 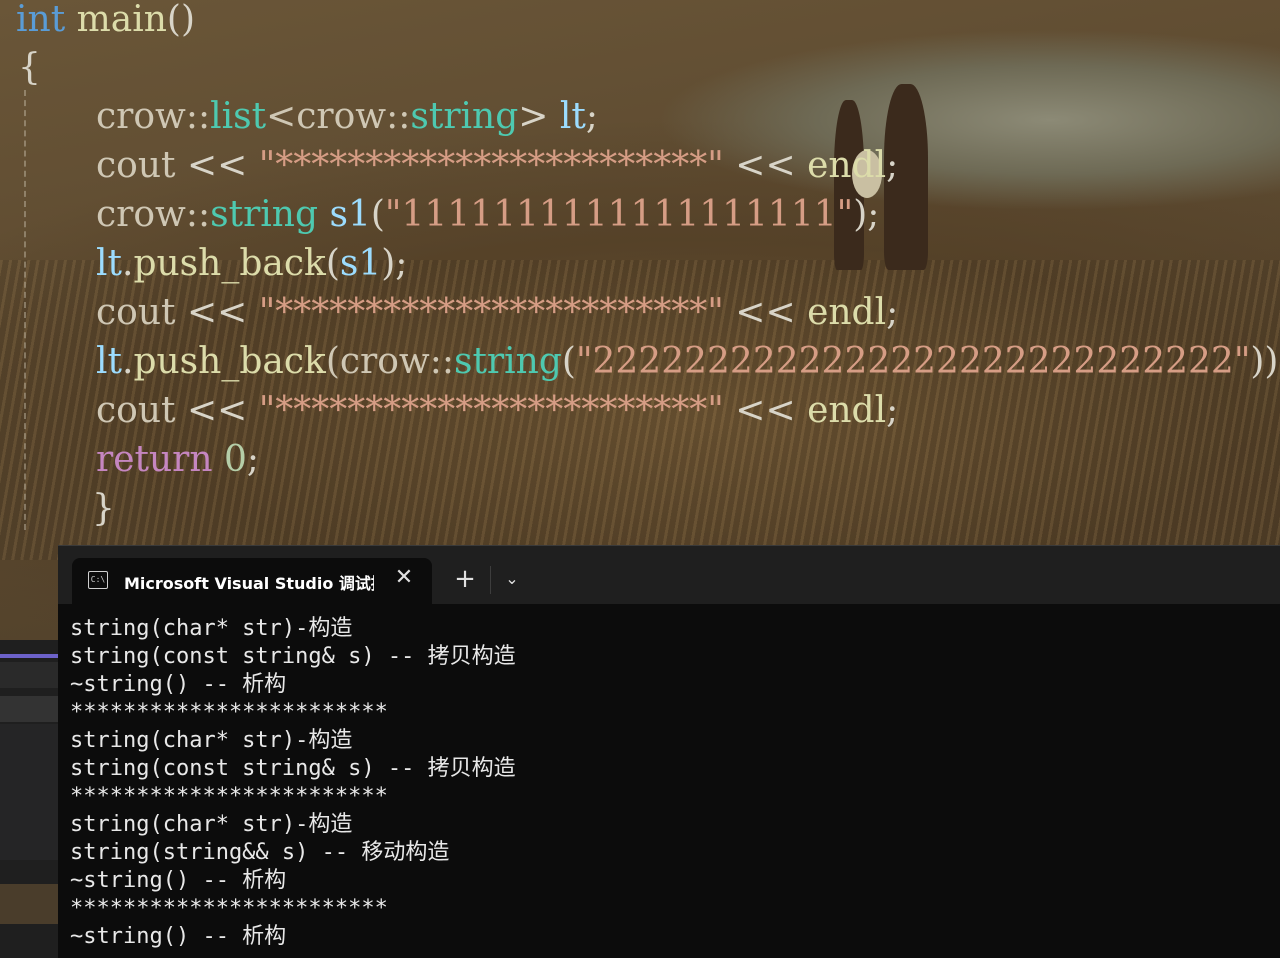 I want to click on ide-status-area, so click(x=29, y=904).